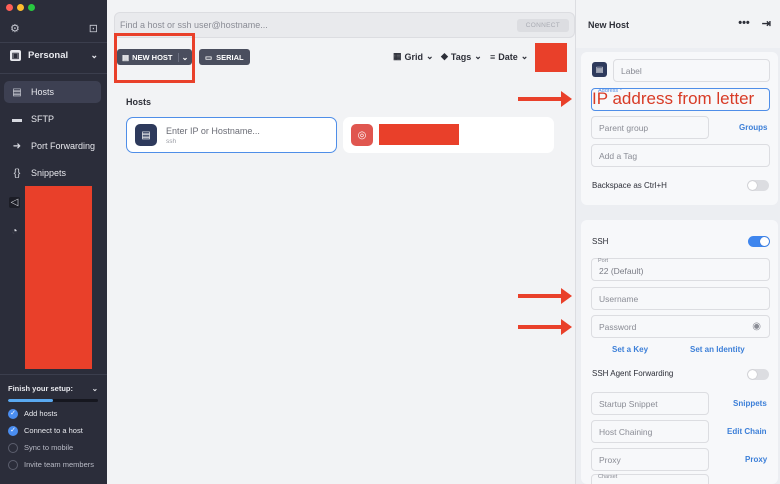 The image size is (780, 484). Describe the element at coordinates (53, 388) in the screenshot. I see `setup-header: Finish your setup: ⌄` at that location.